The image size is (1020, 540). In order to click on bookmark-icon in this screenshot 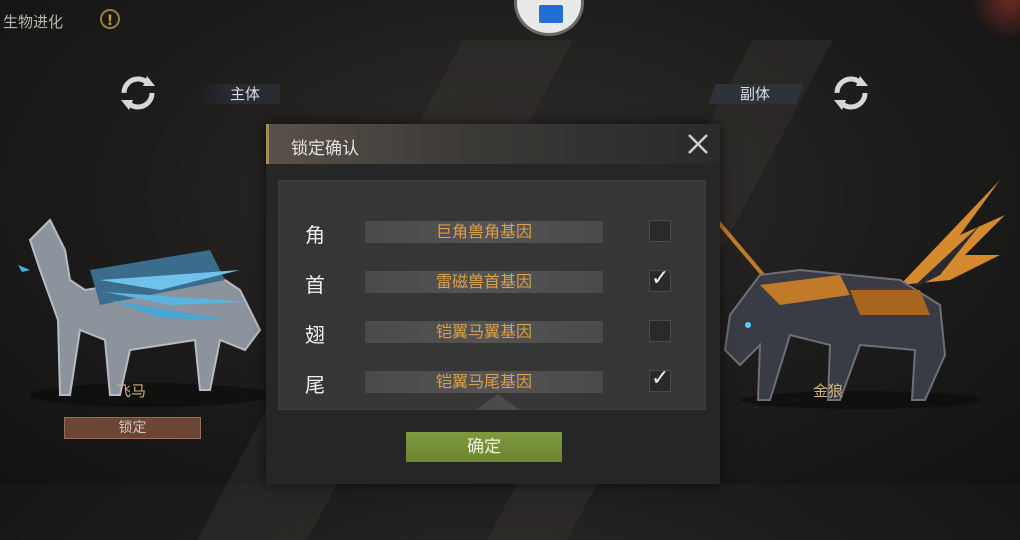, I will do `click(551, 14)`.